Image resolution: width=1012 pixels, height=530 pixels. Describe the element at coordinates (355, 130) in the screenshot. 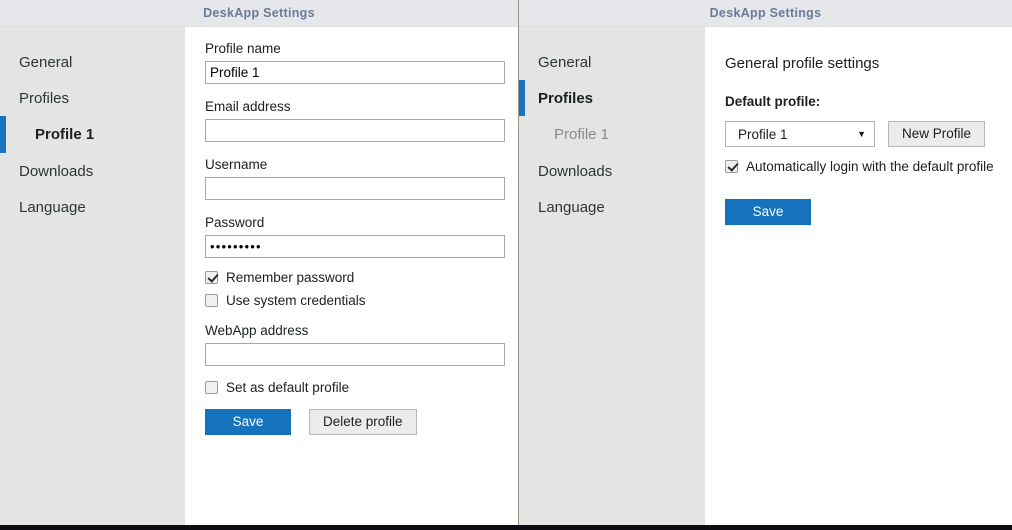

I see `email-input` at that location.